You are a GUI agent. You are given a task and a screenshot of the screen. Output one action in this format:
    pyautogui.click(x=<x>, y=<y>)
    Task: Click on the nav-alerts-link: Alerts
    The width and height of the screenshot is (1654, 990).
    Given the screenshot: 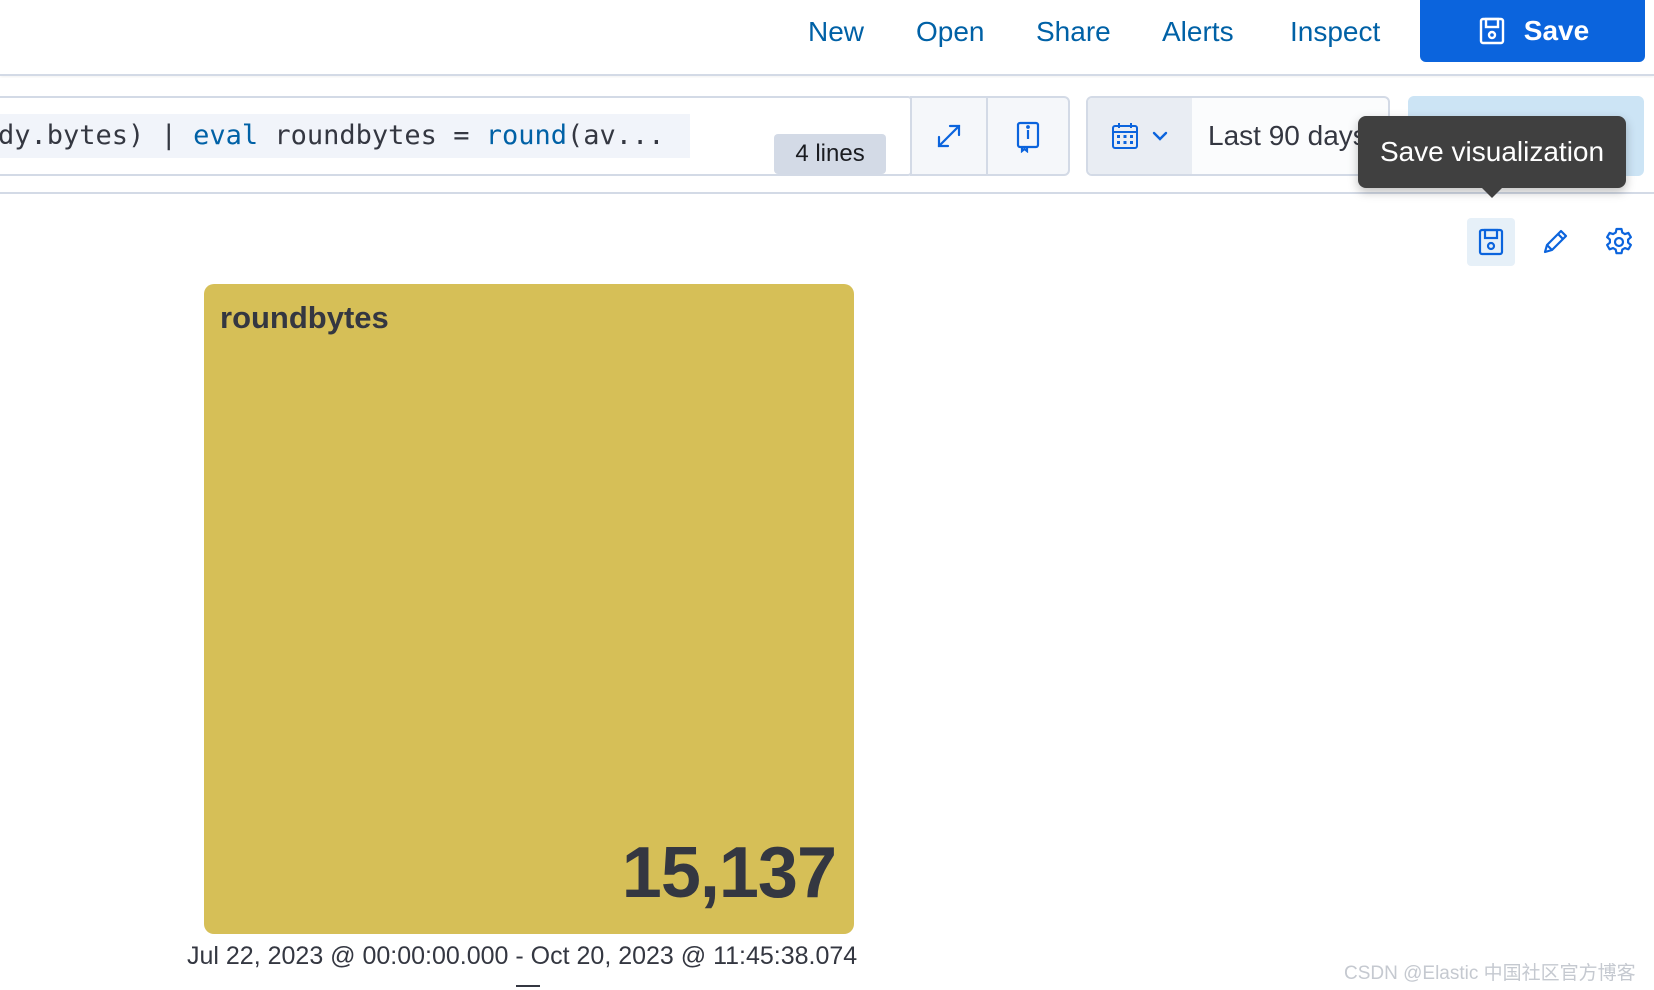 What is the action you would take?
    pyautogui.click(x=1198, y=32)
    